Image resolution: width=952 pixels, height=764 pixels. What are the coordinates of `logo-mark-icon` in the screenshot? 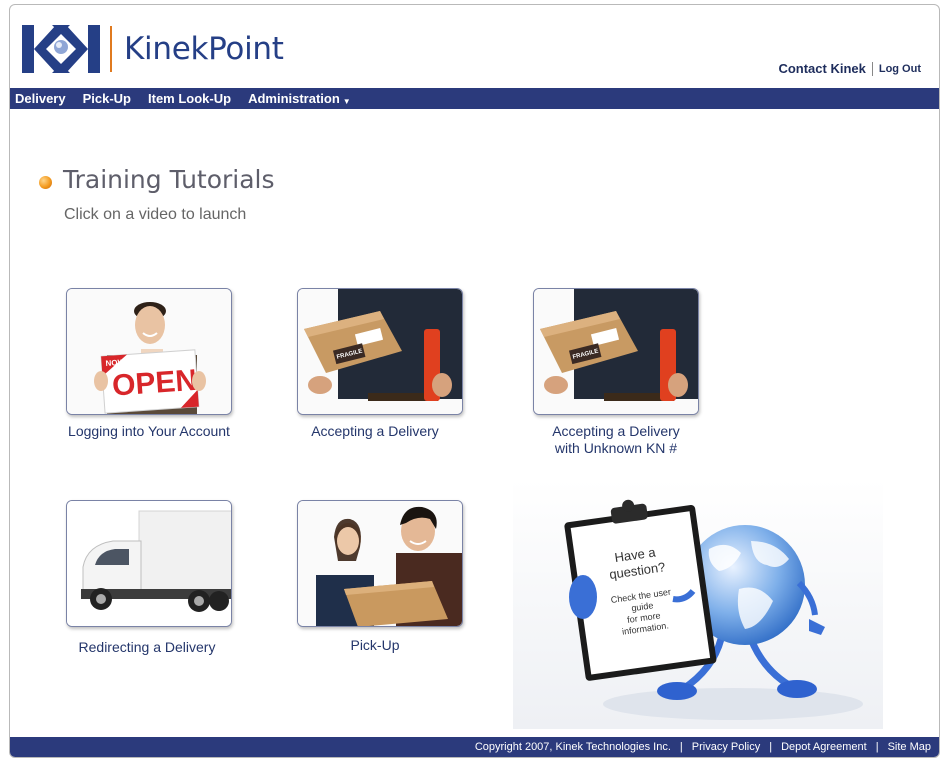 It's located at (61, 49).